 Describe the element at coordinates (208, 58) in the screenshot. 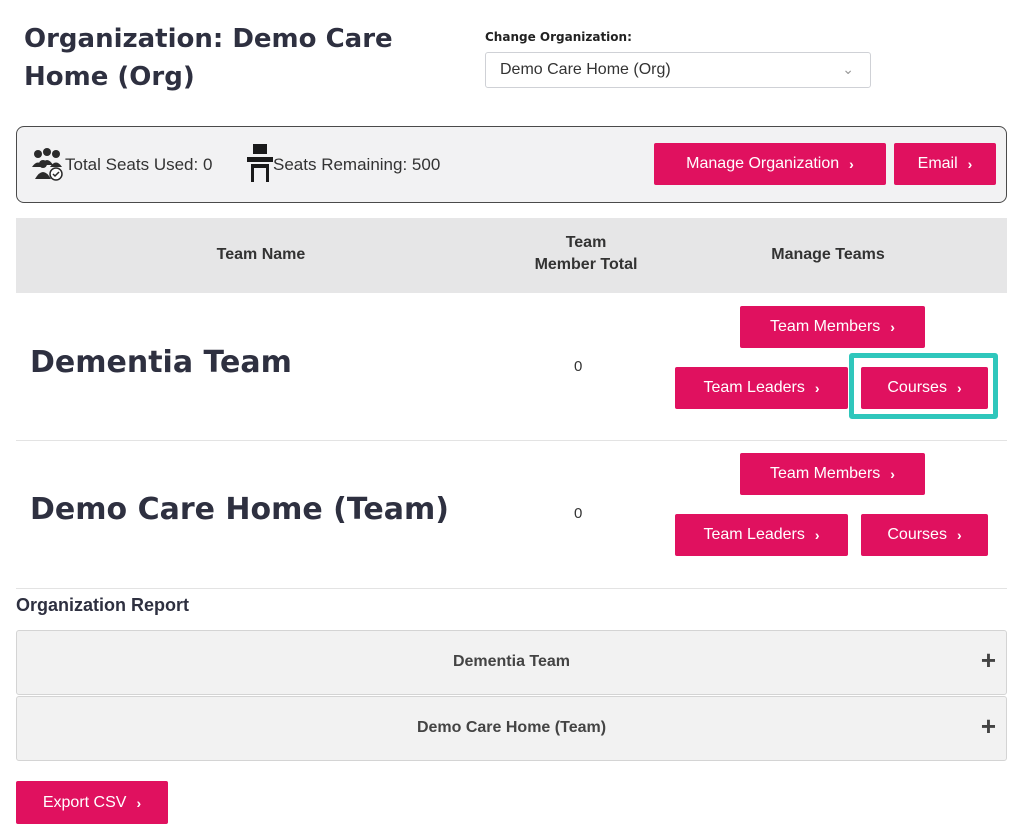

I see `page-title: Organization: Demo Care Home (Org)` at that location.